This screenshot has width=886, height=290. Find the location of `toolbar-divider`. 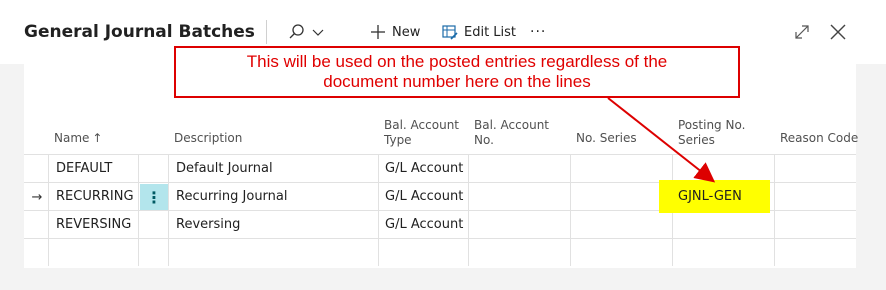

toolbar-divider is located at coordinates (266, 32).